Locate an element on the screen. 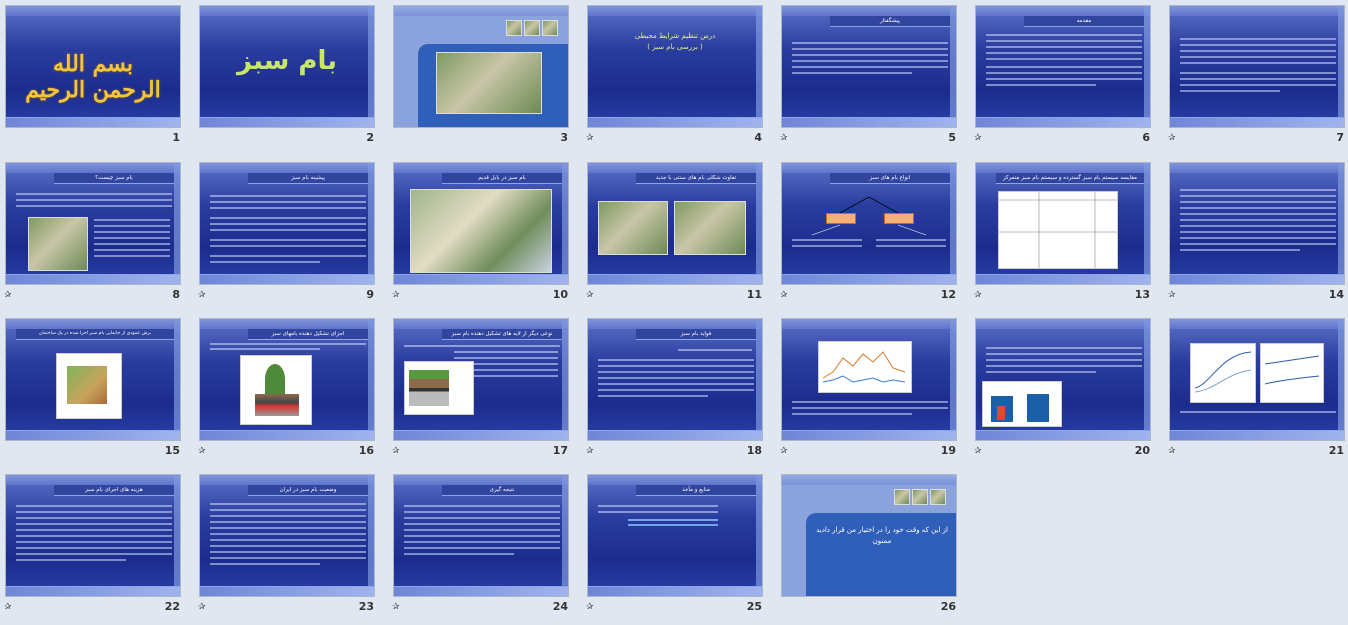 This screenshot has width=1348, height=625. slide-thumbnail-24: نتیجه گیری ✰ 24 is located at coordinates (485, 547).